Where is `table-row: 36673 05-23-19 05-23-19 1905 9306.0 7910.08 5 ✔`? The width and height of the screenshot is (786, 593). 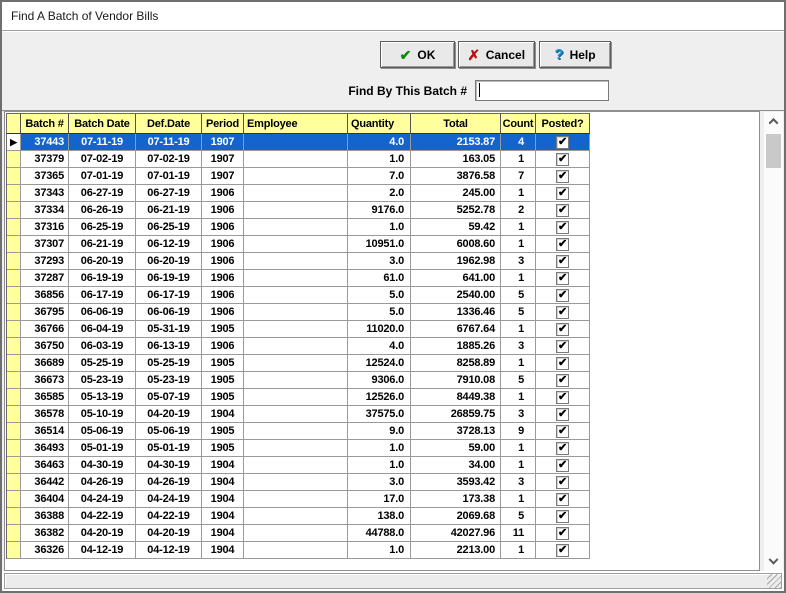
table-row: 36673 05-23-19 05-23-19 1905 9306.0 7910.08 5 ✔ is located at coordinates (298, 380).